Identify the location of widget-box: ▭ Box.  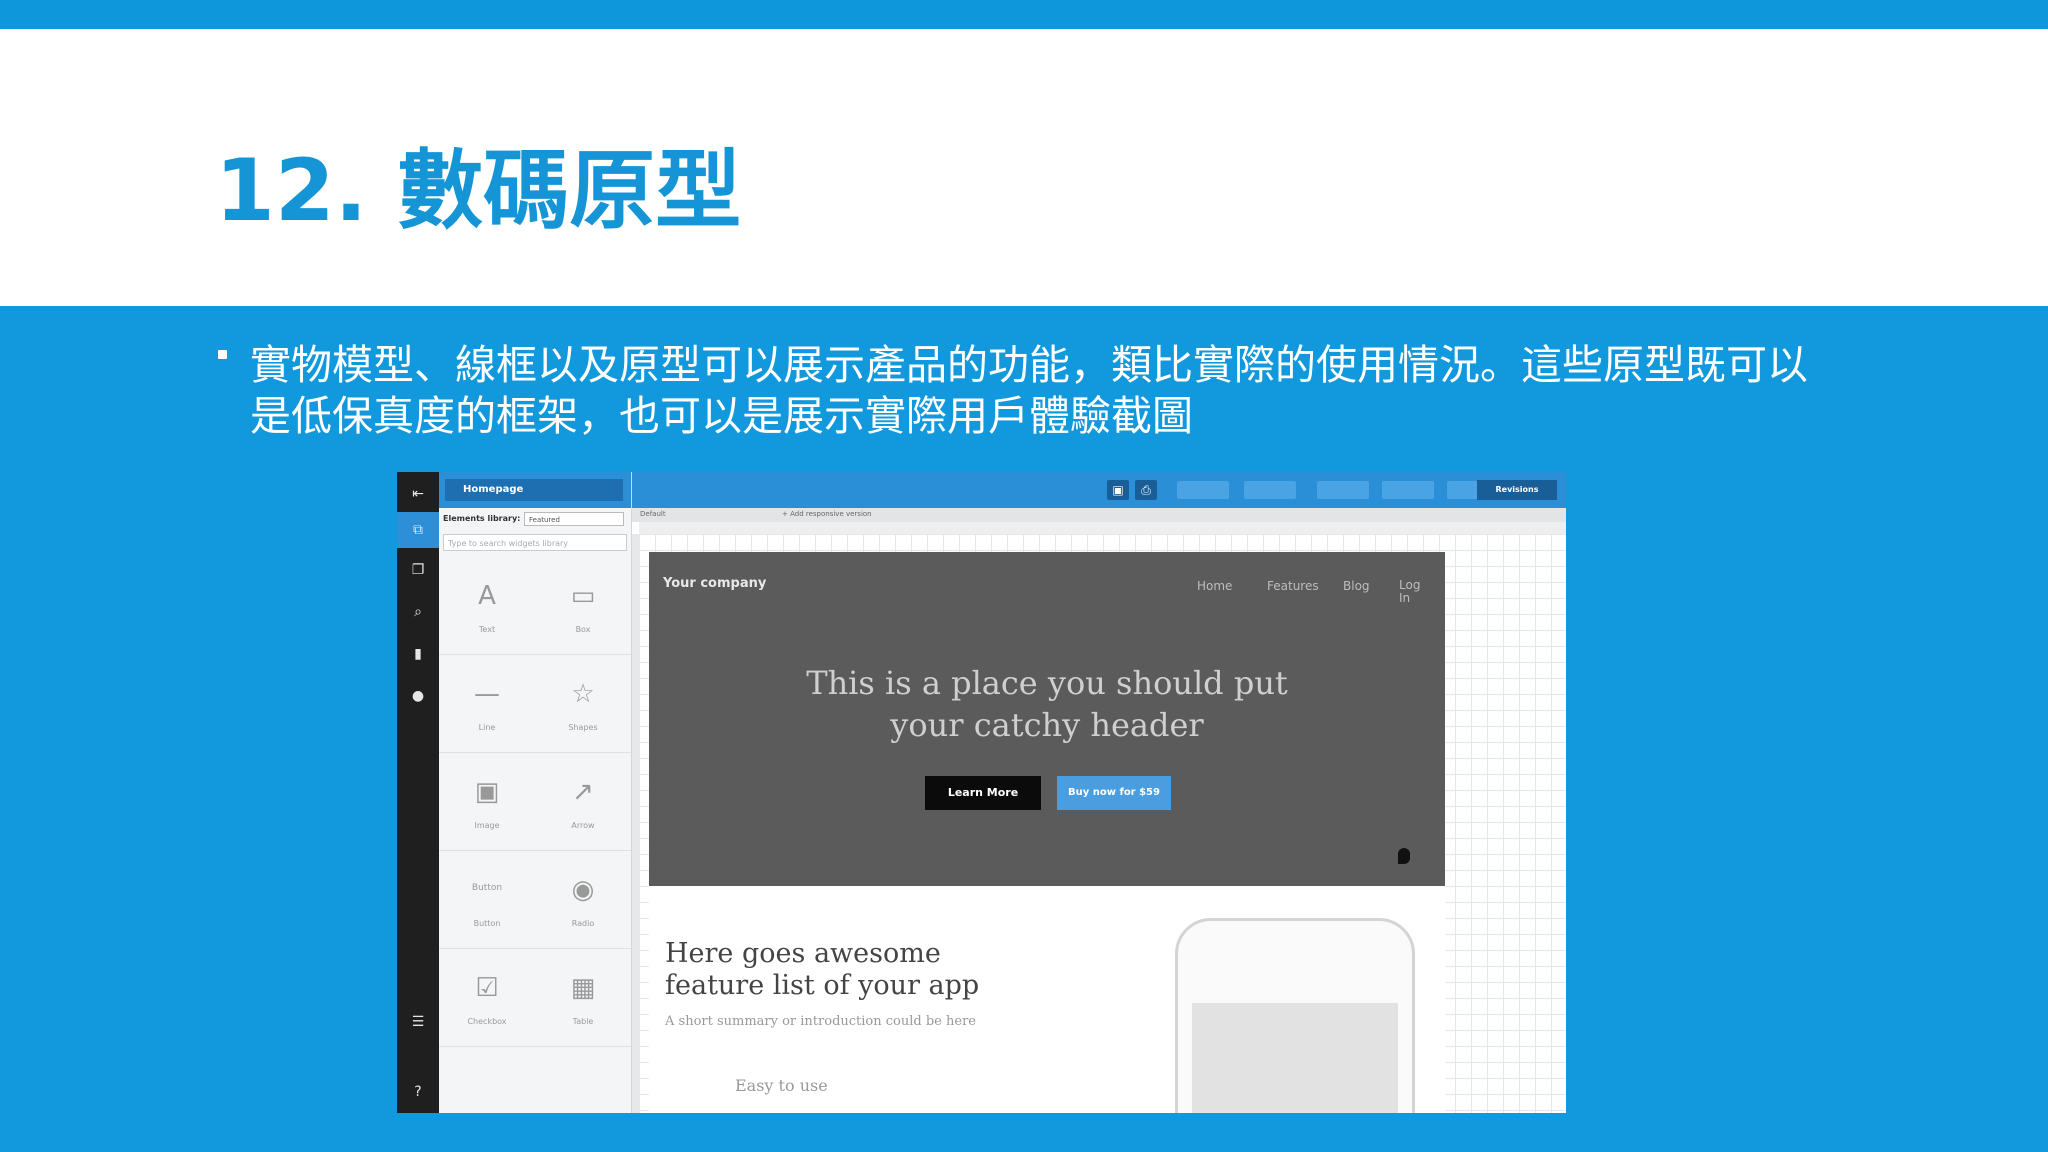
(583, 606).